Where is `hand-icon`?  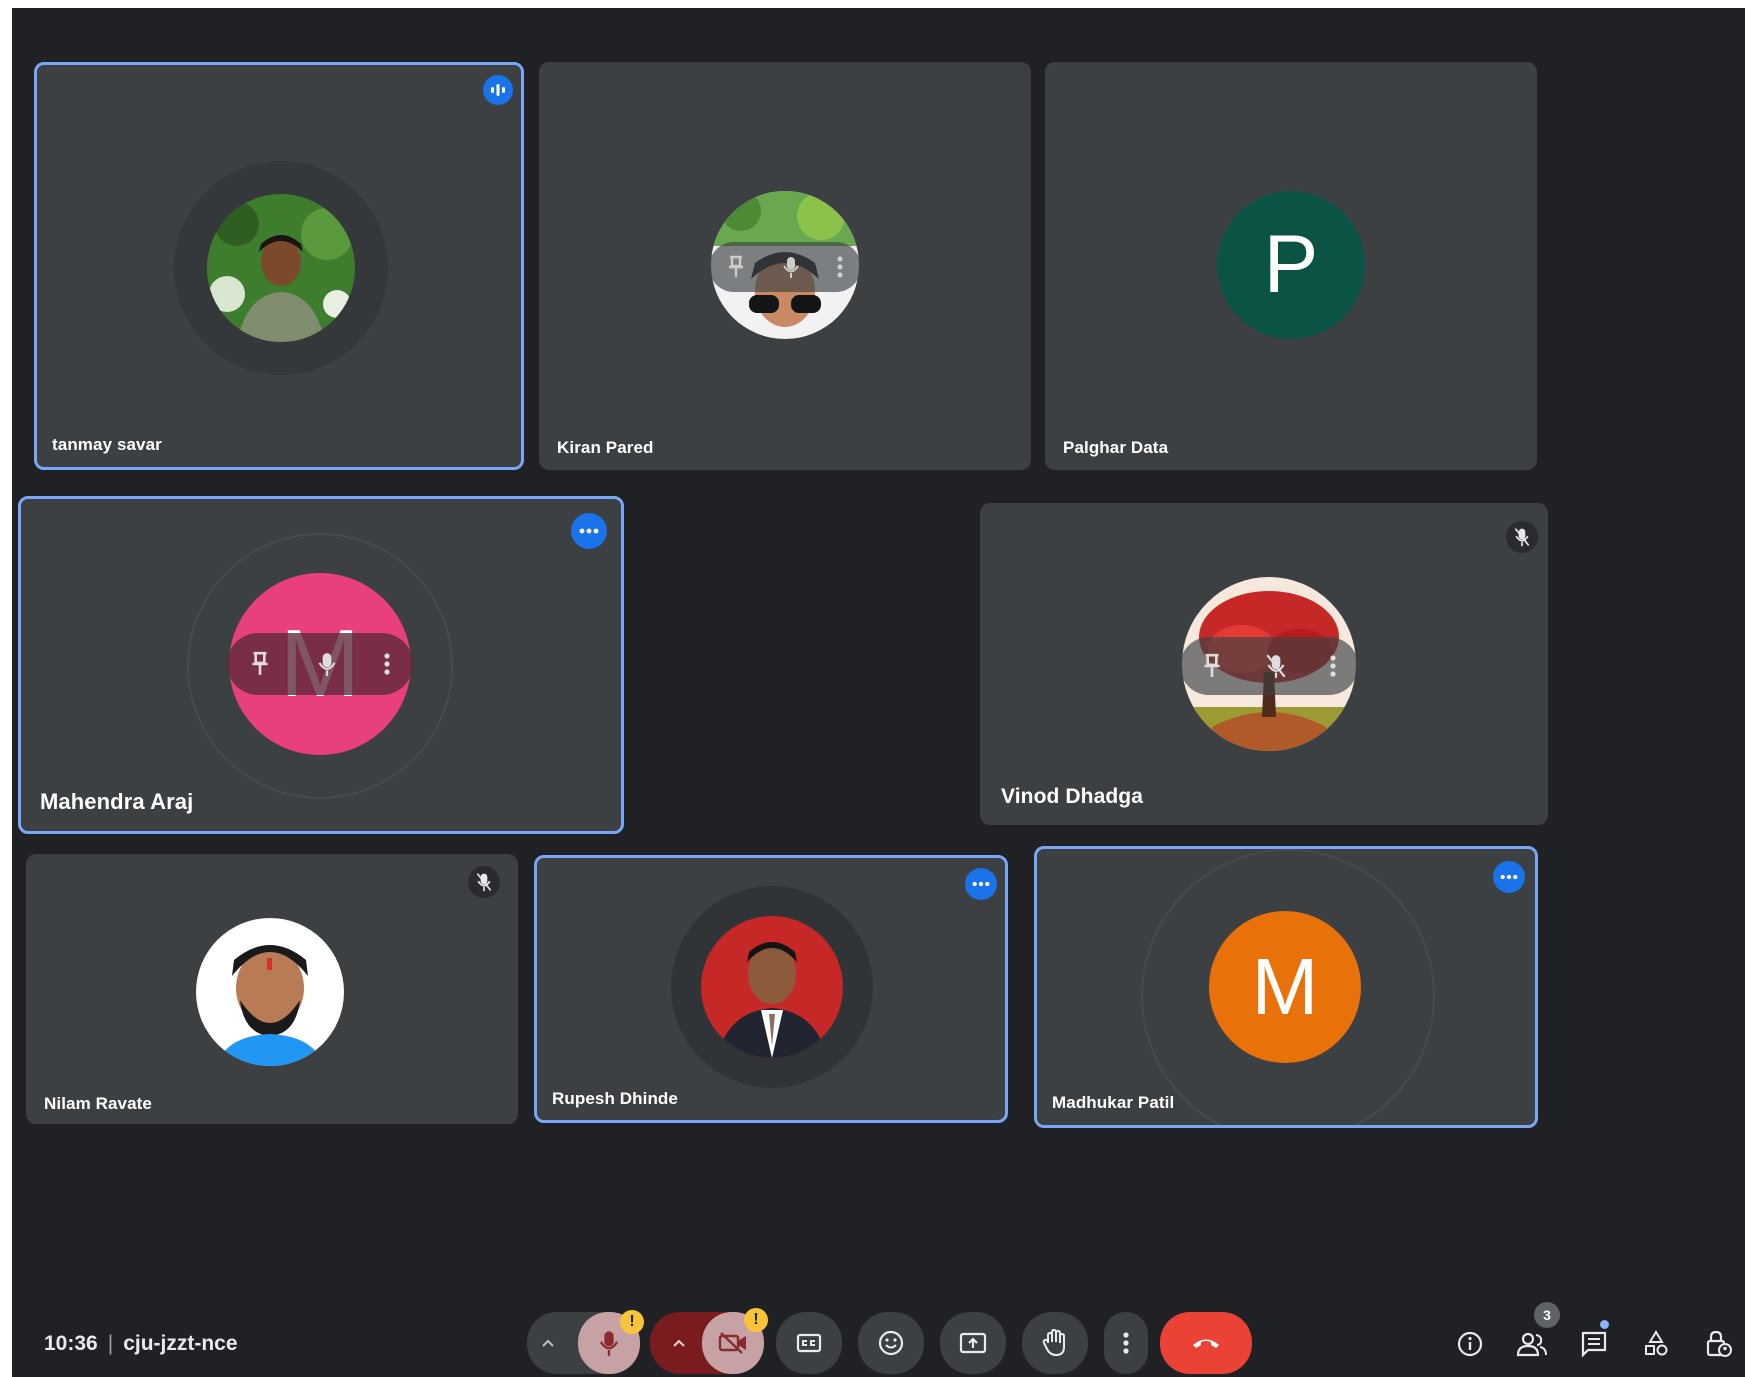 hand-icon is located at coordinates (1053, 1343).